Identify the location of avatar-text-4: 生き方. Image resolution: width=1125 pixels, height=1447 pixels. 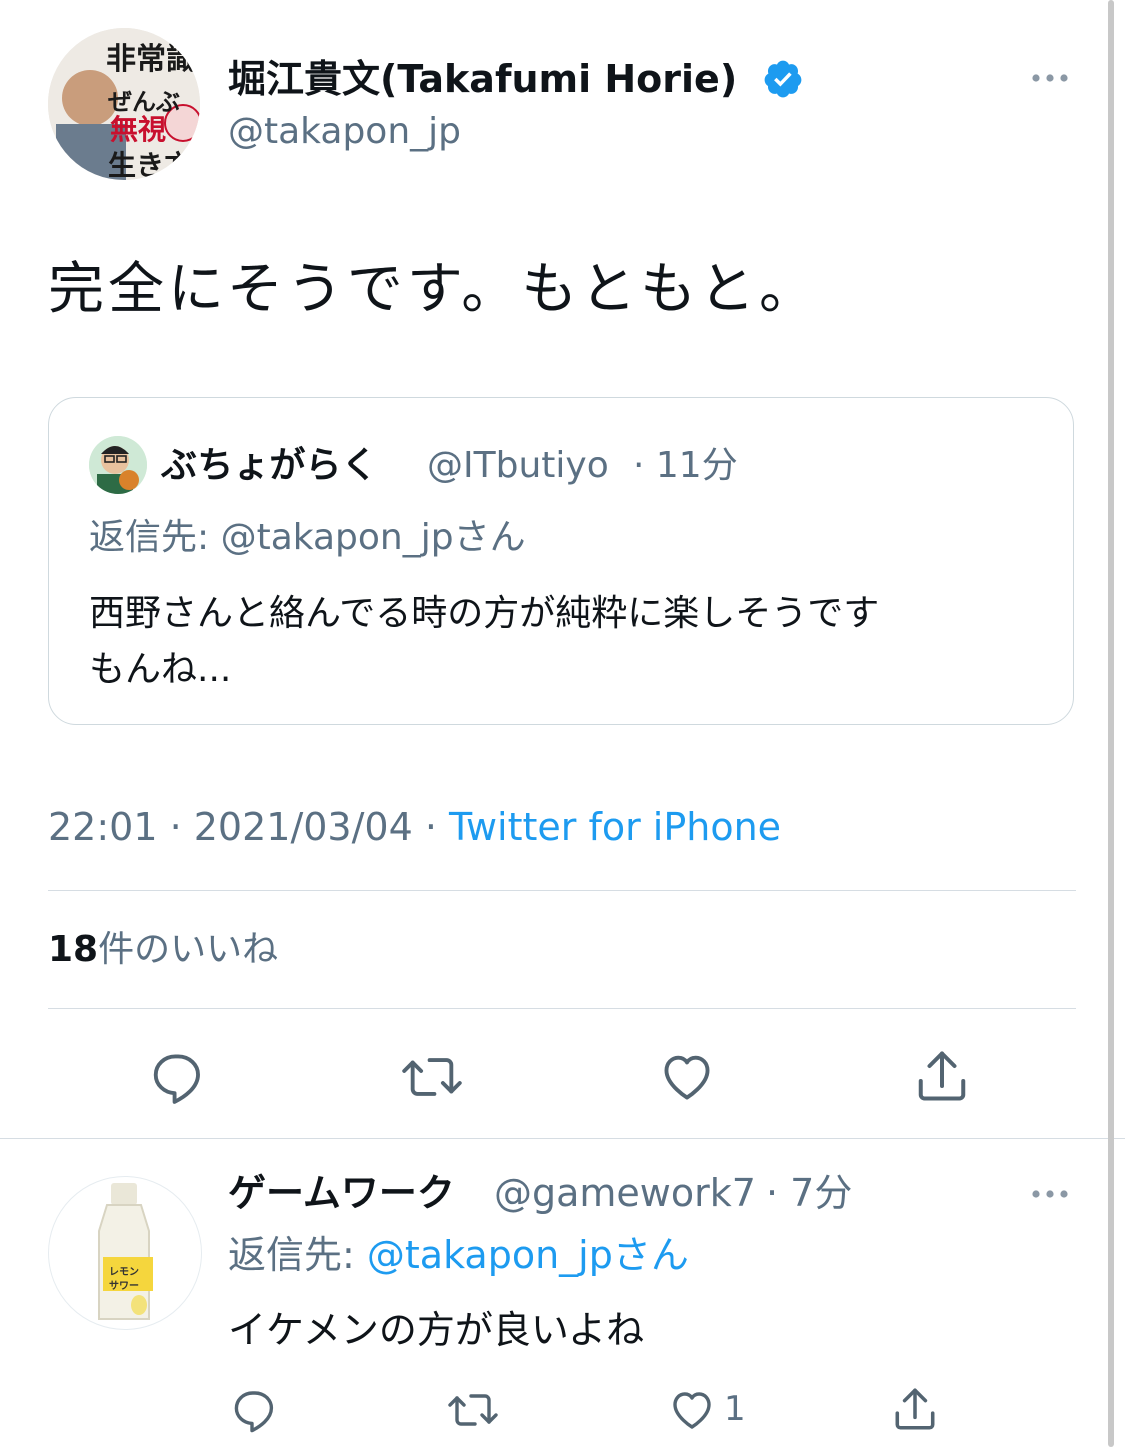
(150, 164).